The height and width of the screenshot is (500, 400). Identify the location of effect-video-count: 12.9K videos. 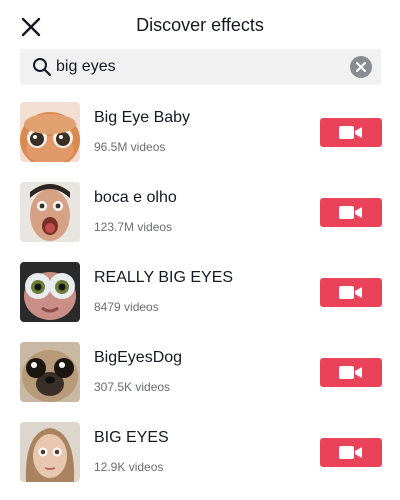
(129, 467).